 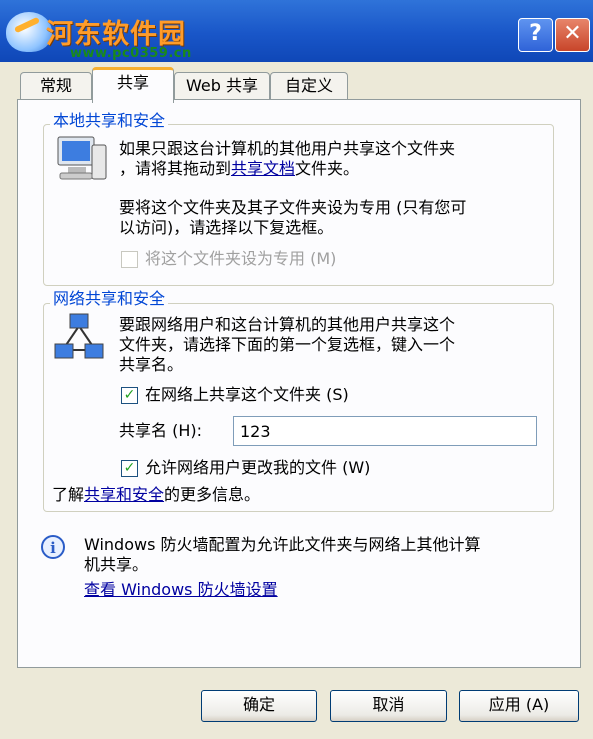 I want to click on local-text-line2-pre: ，请将其拖动到, so click(x=175, y=168).